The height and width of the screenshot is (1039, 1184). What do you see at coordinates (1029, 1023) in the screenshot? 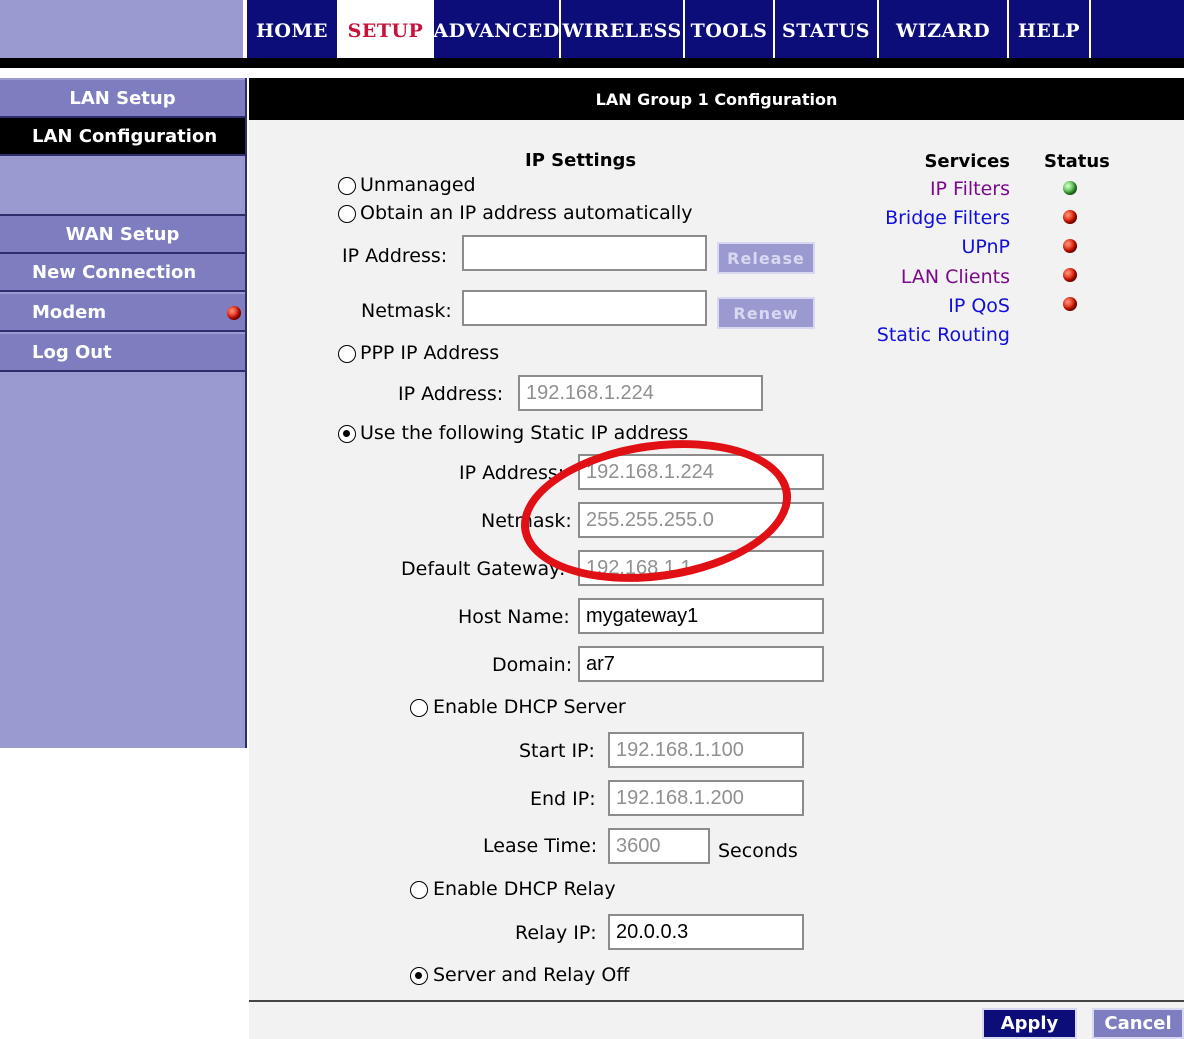
I see `apply-button: Apply` at bounding box center [1029, 1023].